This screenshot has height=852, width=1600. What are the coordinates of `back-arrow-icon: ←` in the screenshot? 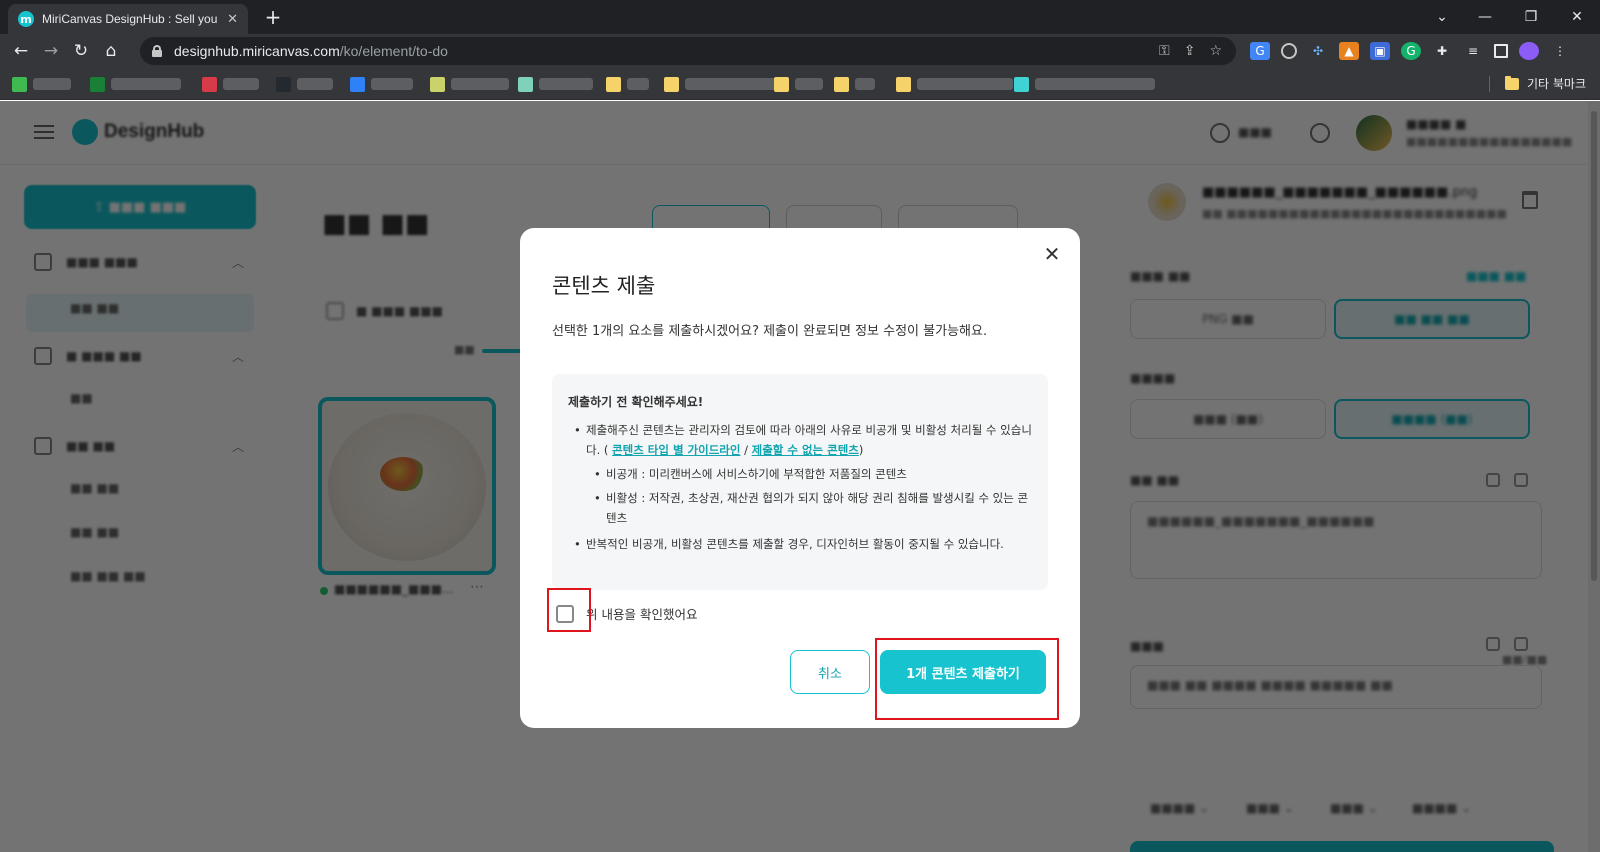 It's located at (21, 51).